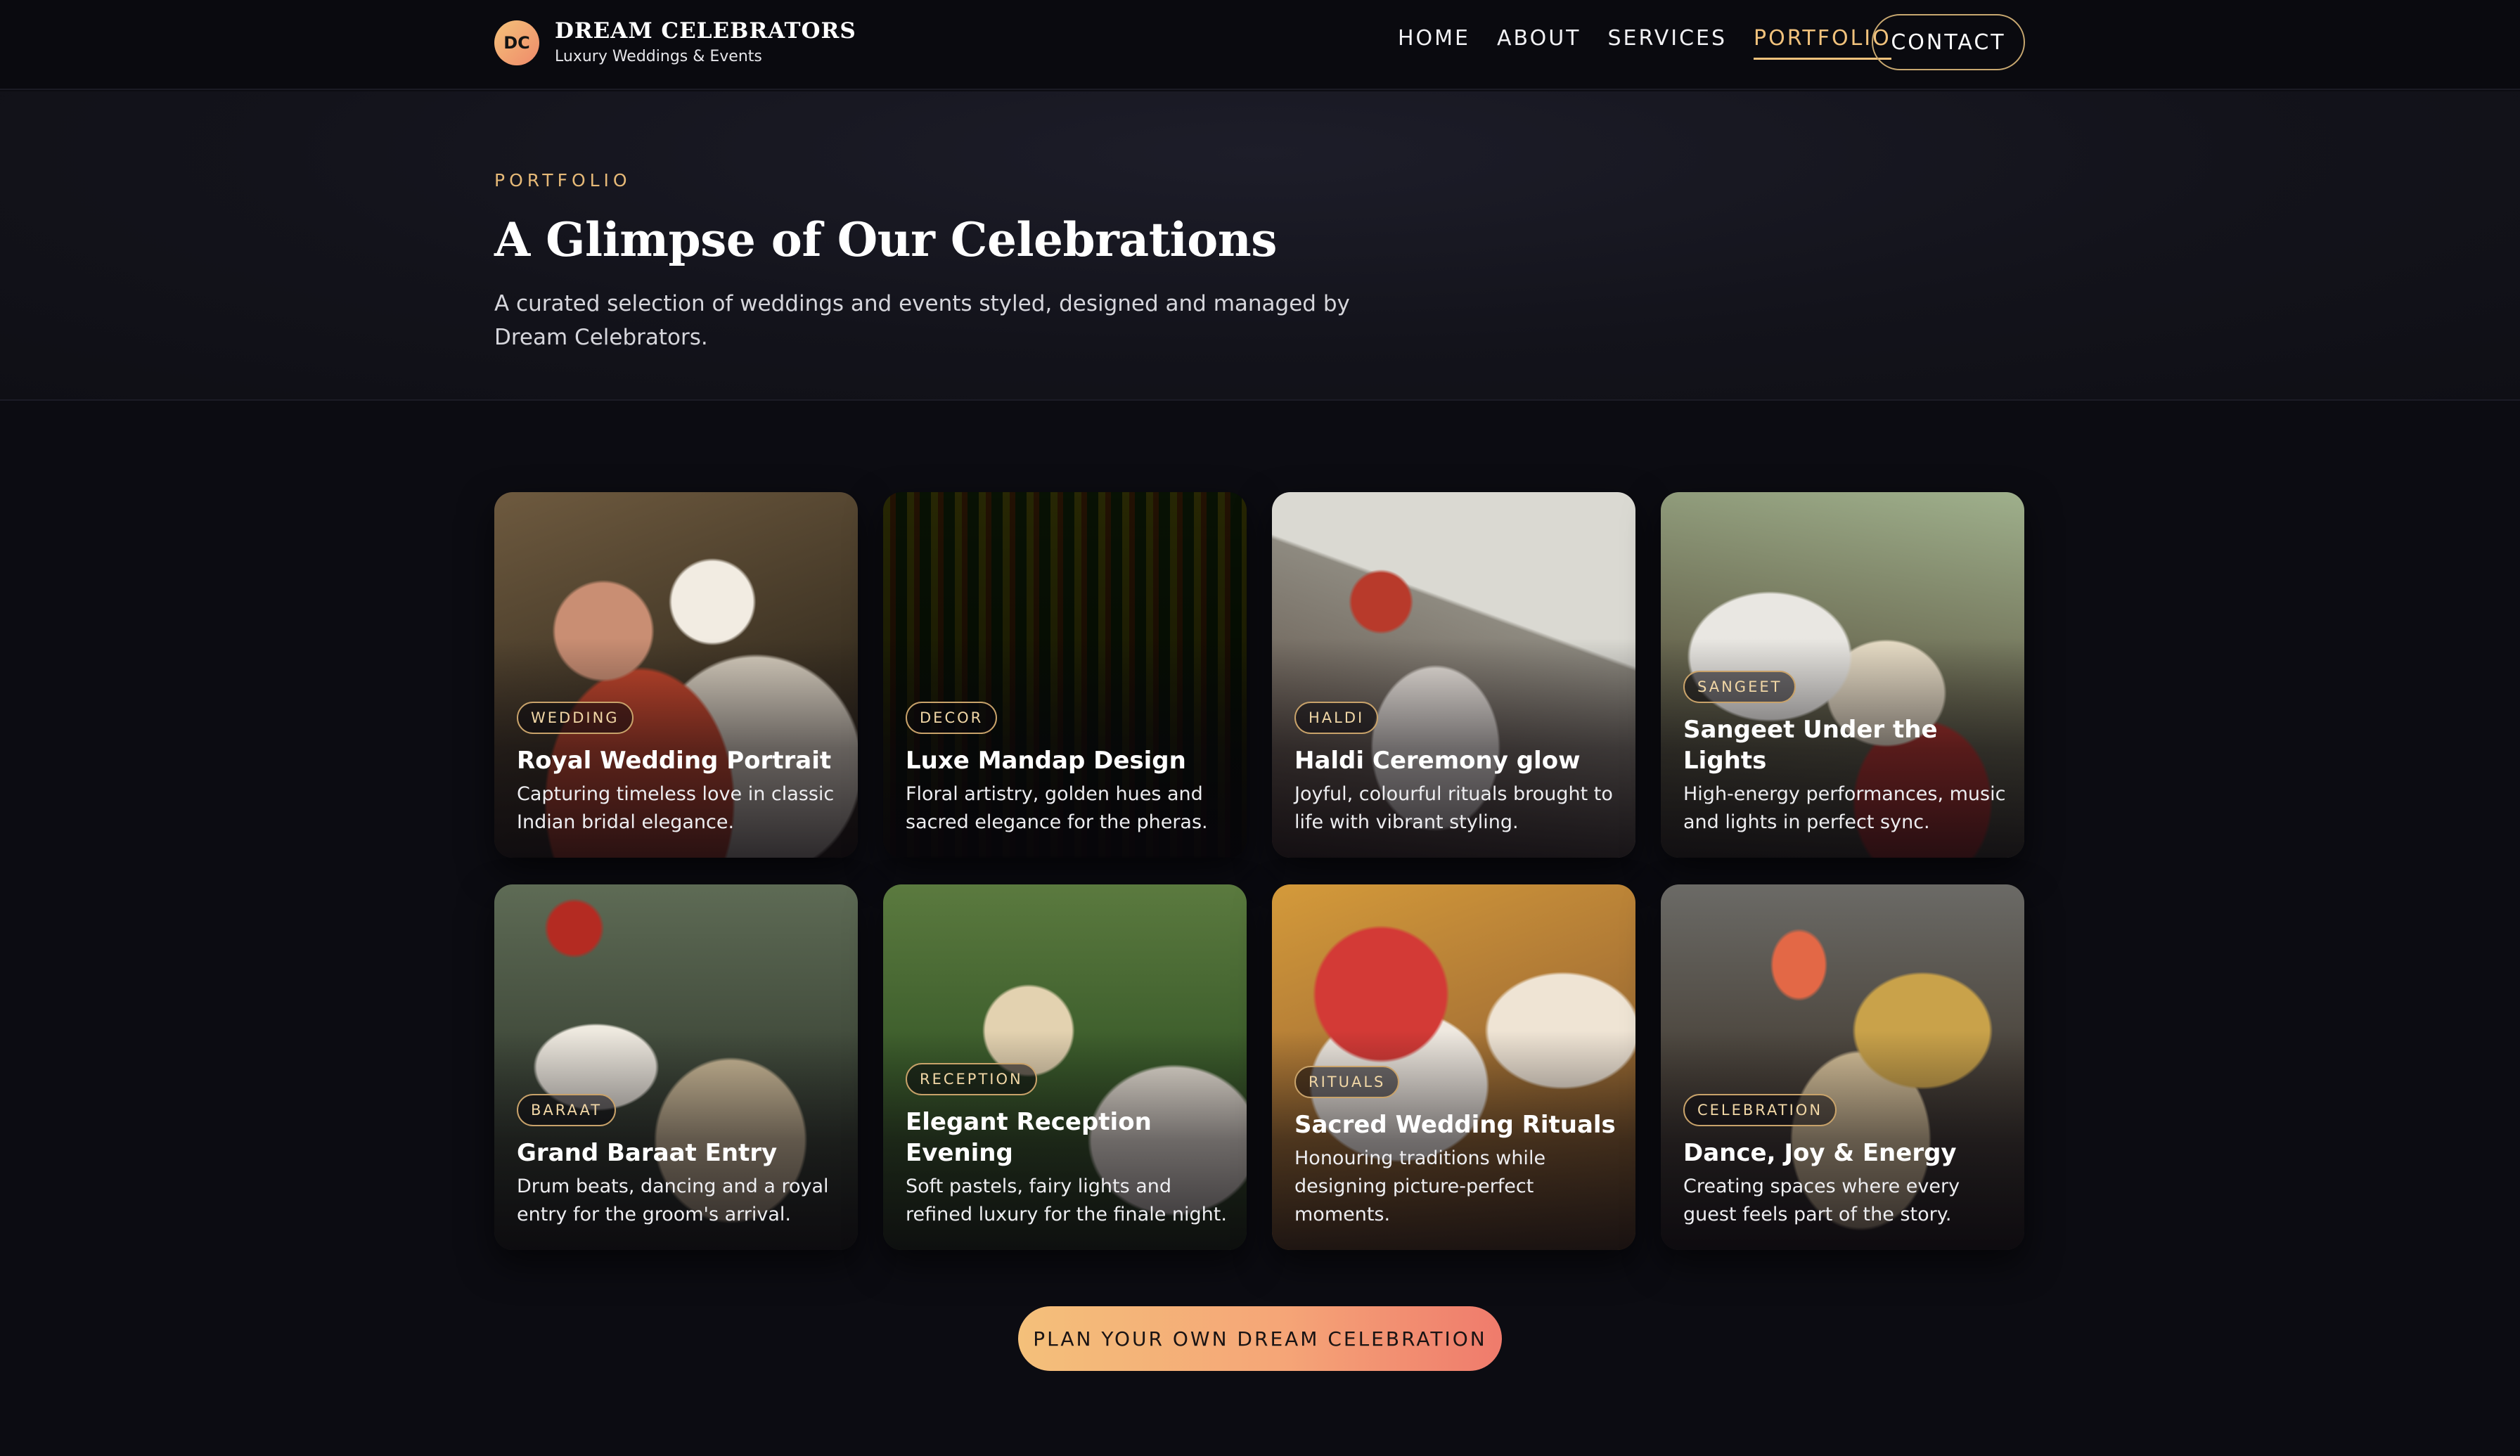 The width and height of the screenshot is (2520, 1456). Describe the element at coordinates (1810, 745) in the screenshot. I see `card-title: Sangeet Under the Lights` at that location.